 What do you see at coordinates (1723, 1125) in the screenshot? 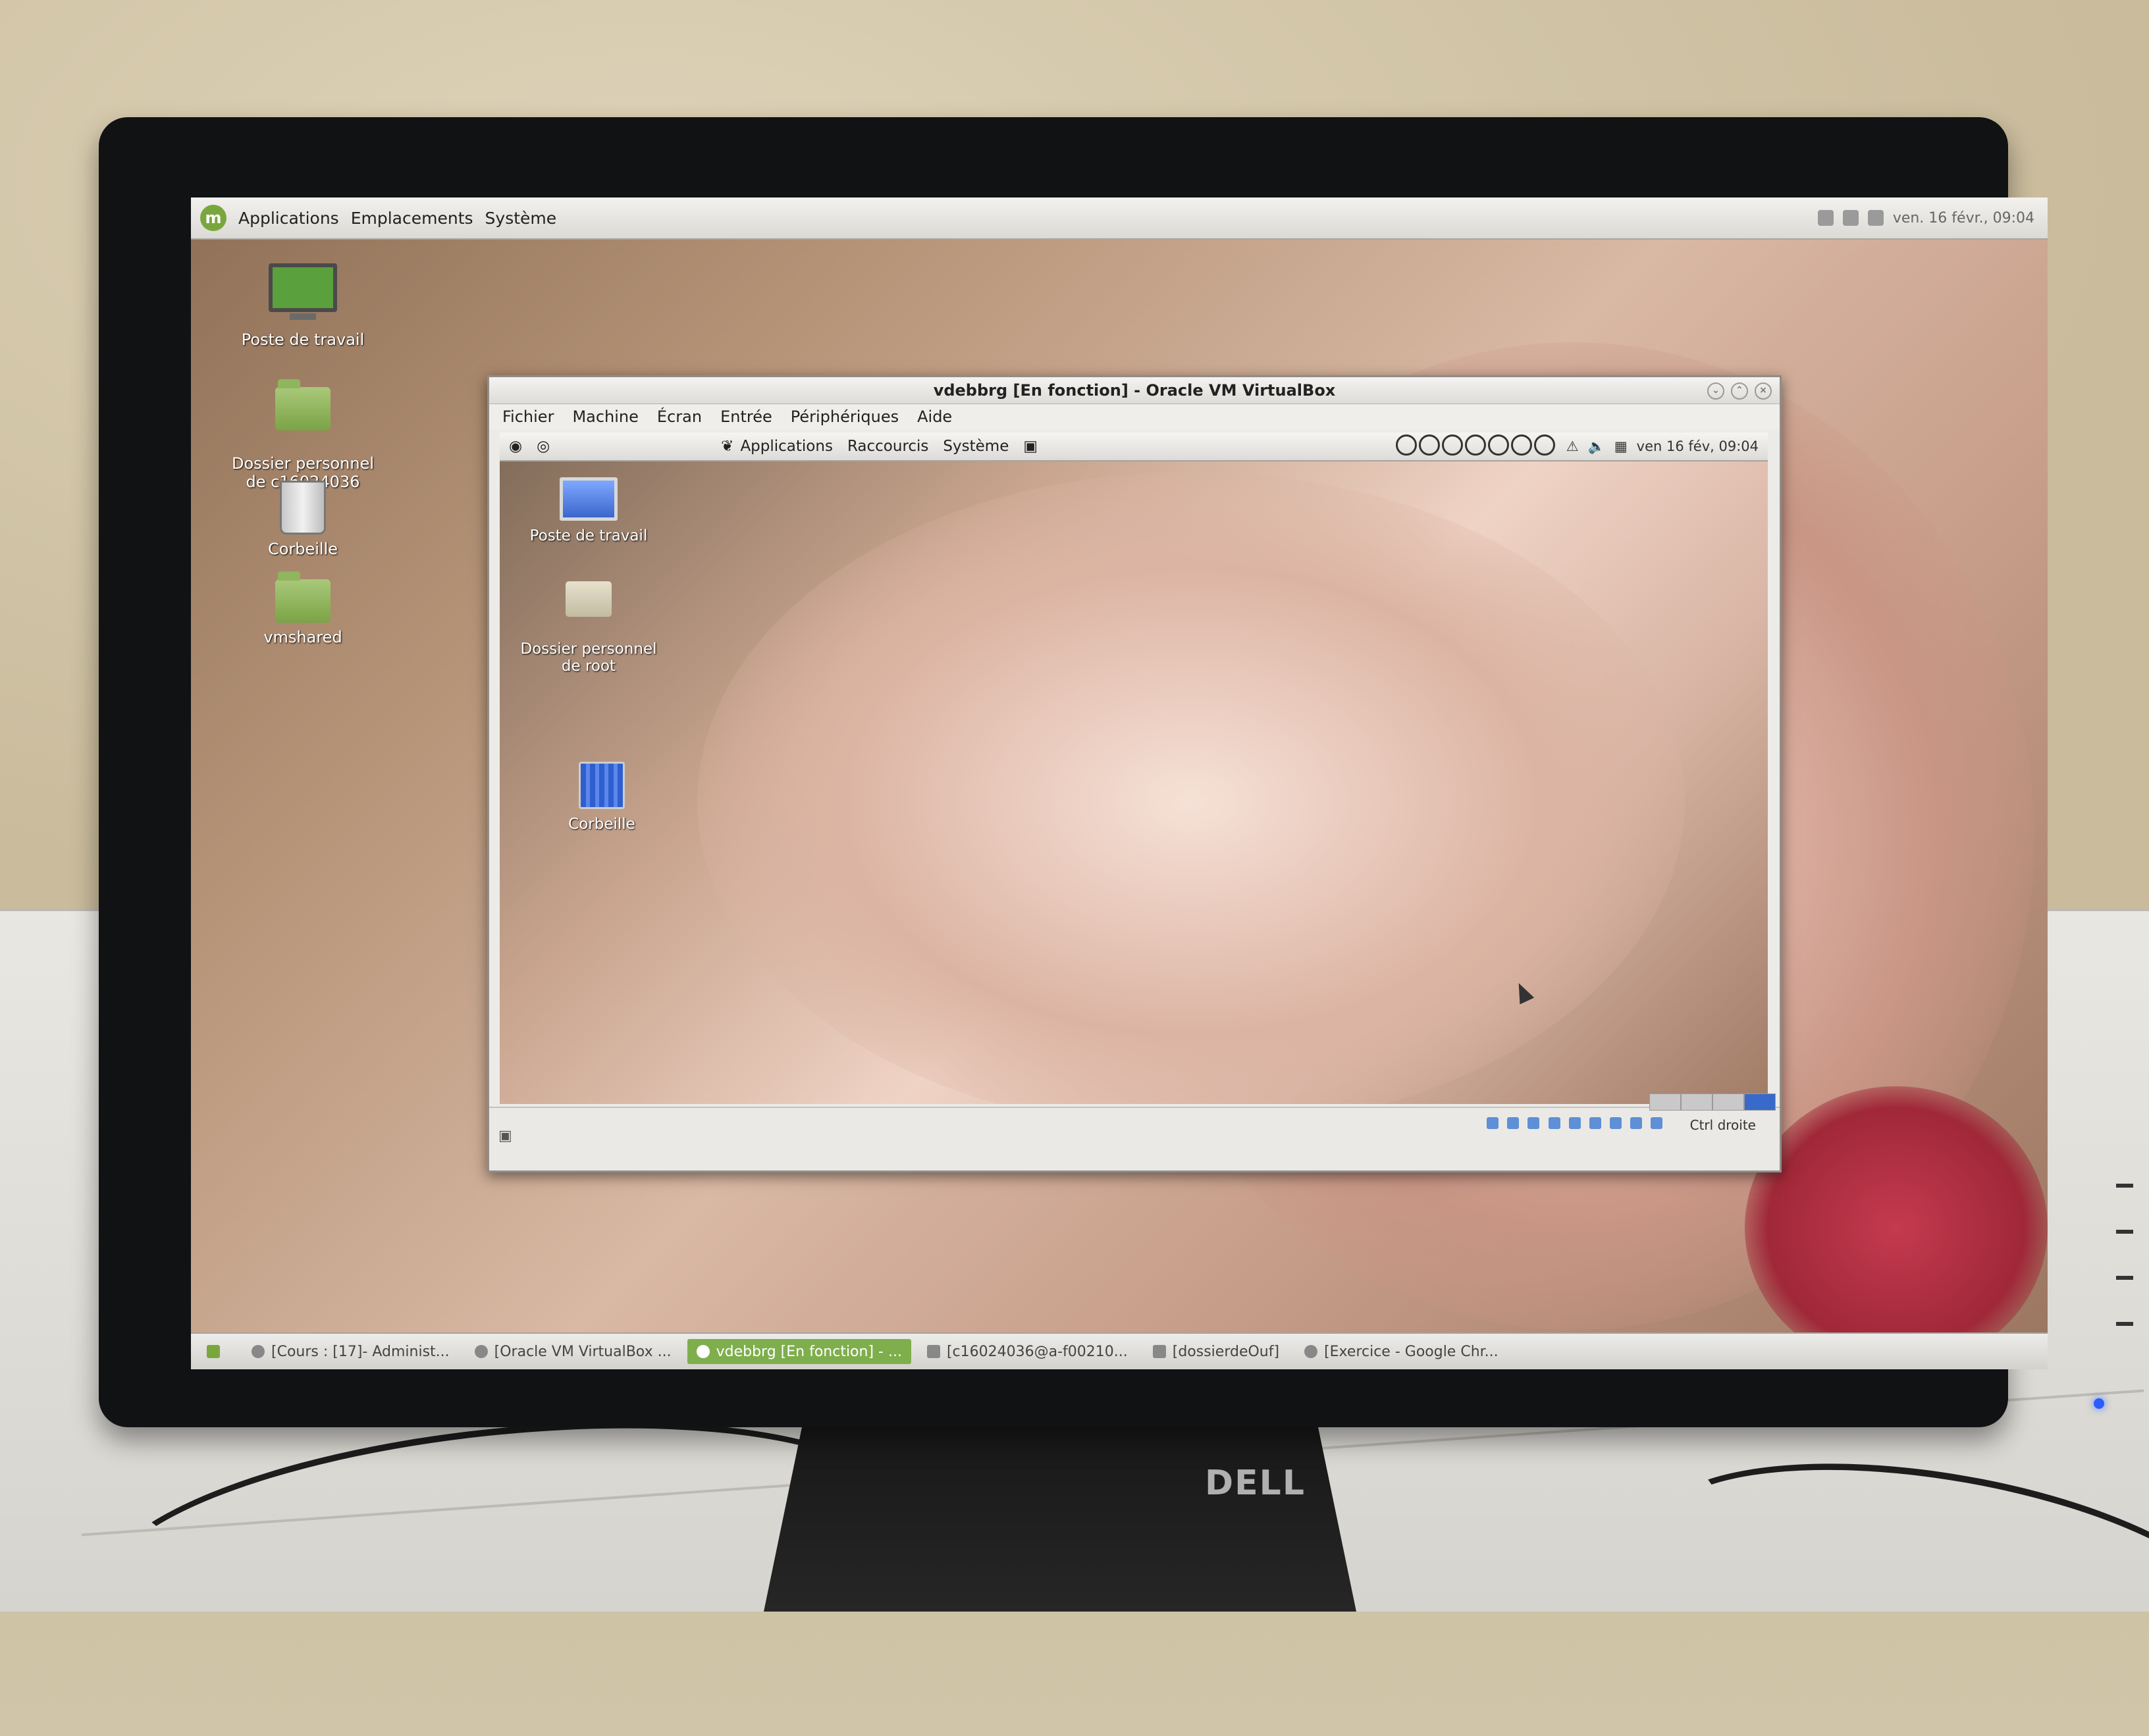
I see `host-key-label: Ctrl droite` at bounding box center [1723, 1125].